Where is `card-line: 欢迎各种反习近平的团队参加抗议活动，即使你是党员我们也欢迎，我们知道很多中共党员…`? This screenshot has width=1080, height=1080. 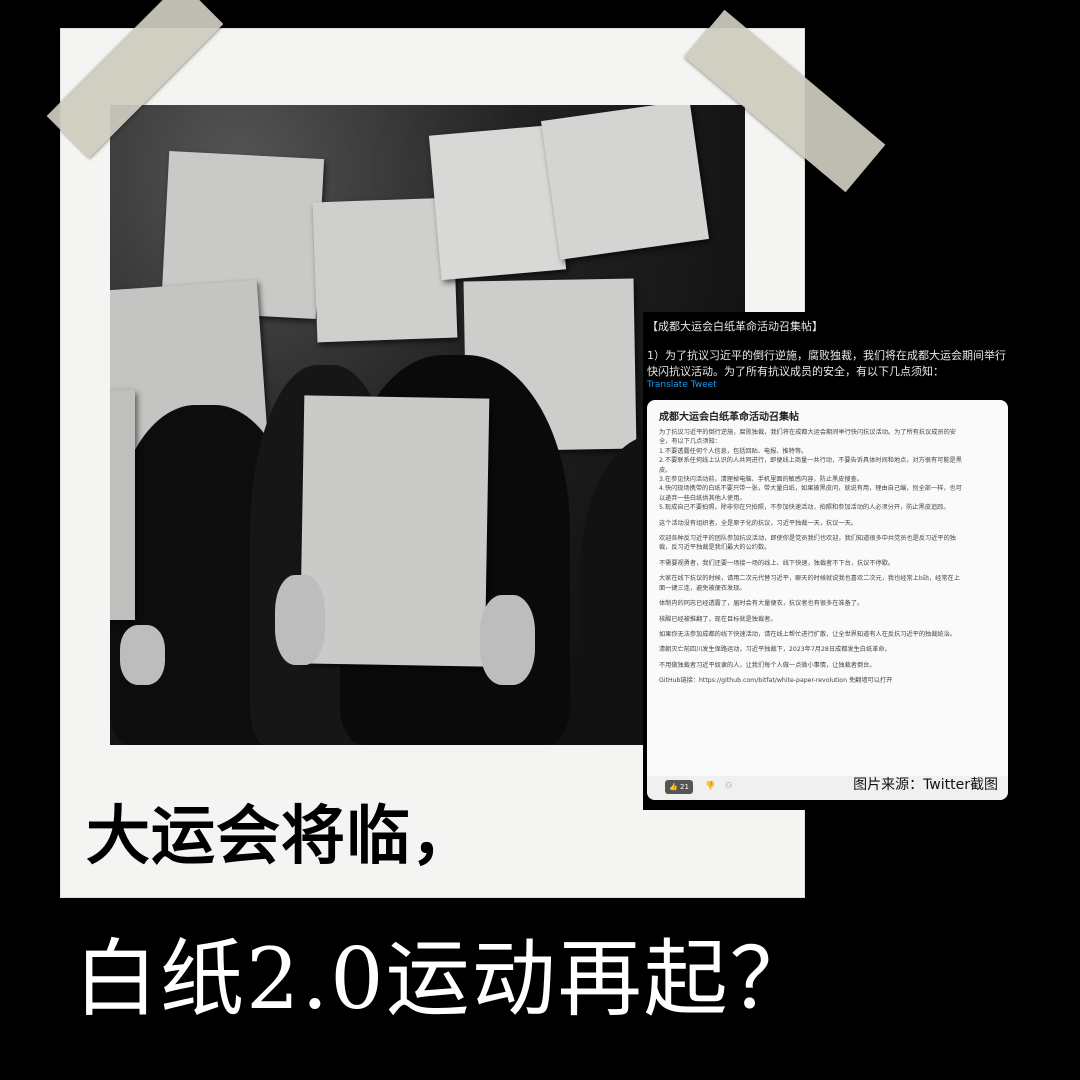
card-line: 欢迎各种反习近平的团队参加抗议活动，即使你是党员我们也欢迎，我们知道很多中共党员… is located at coordinates (807, 539).